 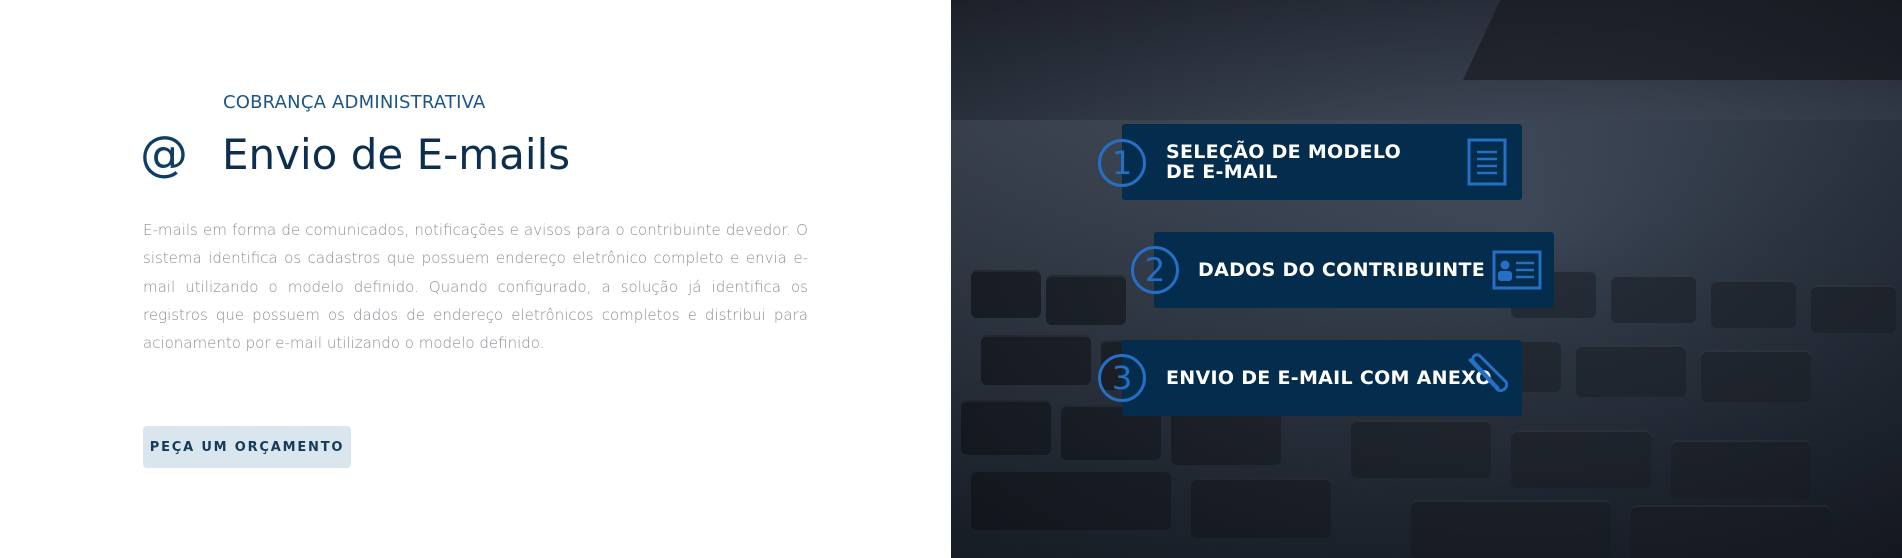 What do you see at coordinates (164, 154) in the screenshot?
I see `at-sign-icon: @` at bounding box center [164, 154].